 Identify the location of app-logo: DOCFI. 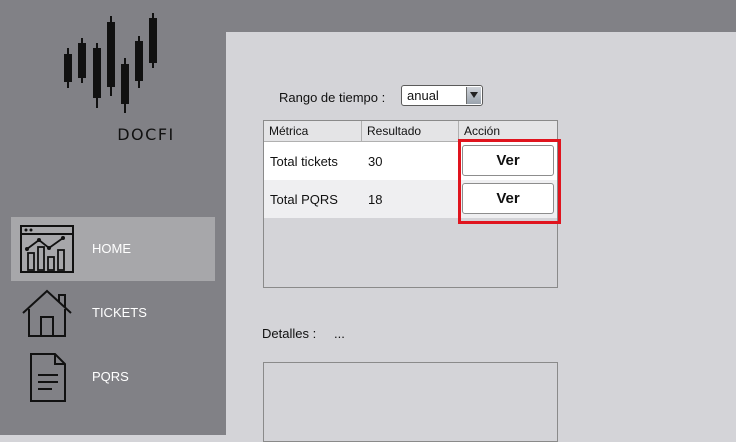
(115, 76).